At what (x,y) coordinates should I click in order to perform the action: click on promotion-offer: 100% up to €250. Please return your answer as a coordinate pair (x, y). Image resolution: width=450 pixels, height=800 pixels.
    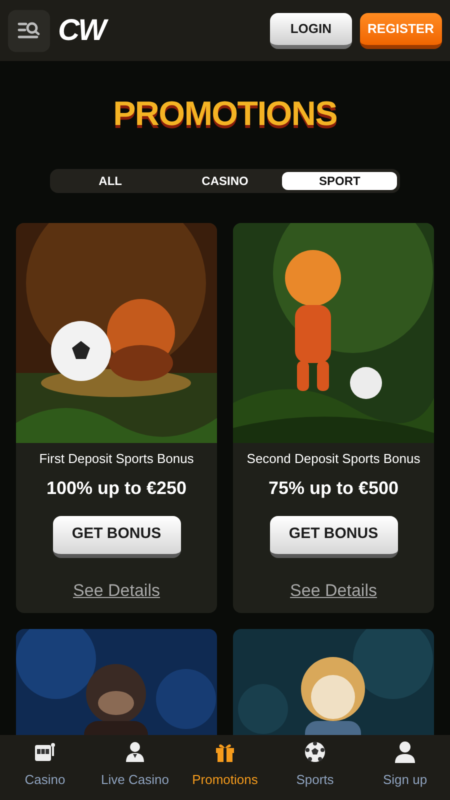
    Looking at the image, I should click on (116, 488).